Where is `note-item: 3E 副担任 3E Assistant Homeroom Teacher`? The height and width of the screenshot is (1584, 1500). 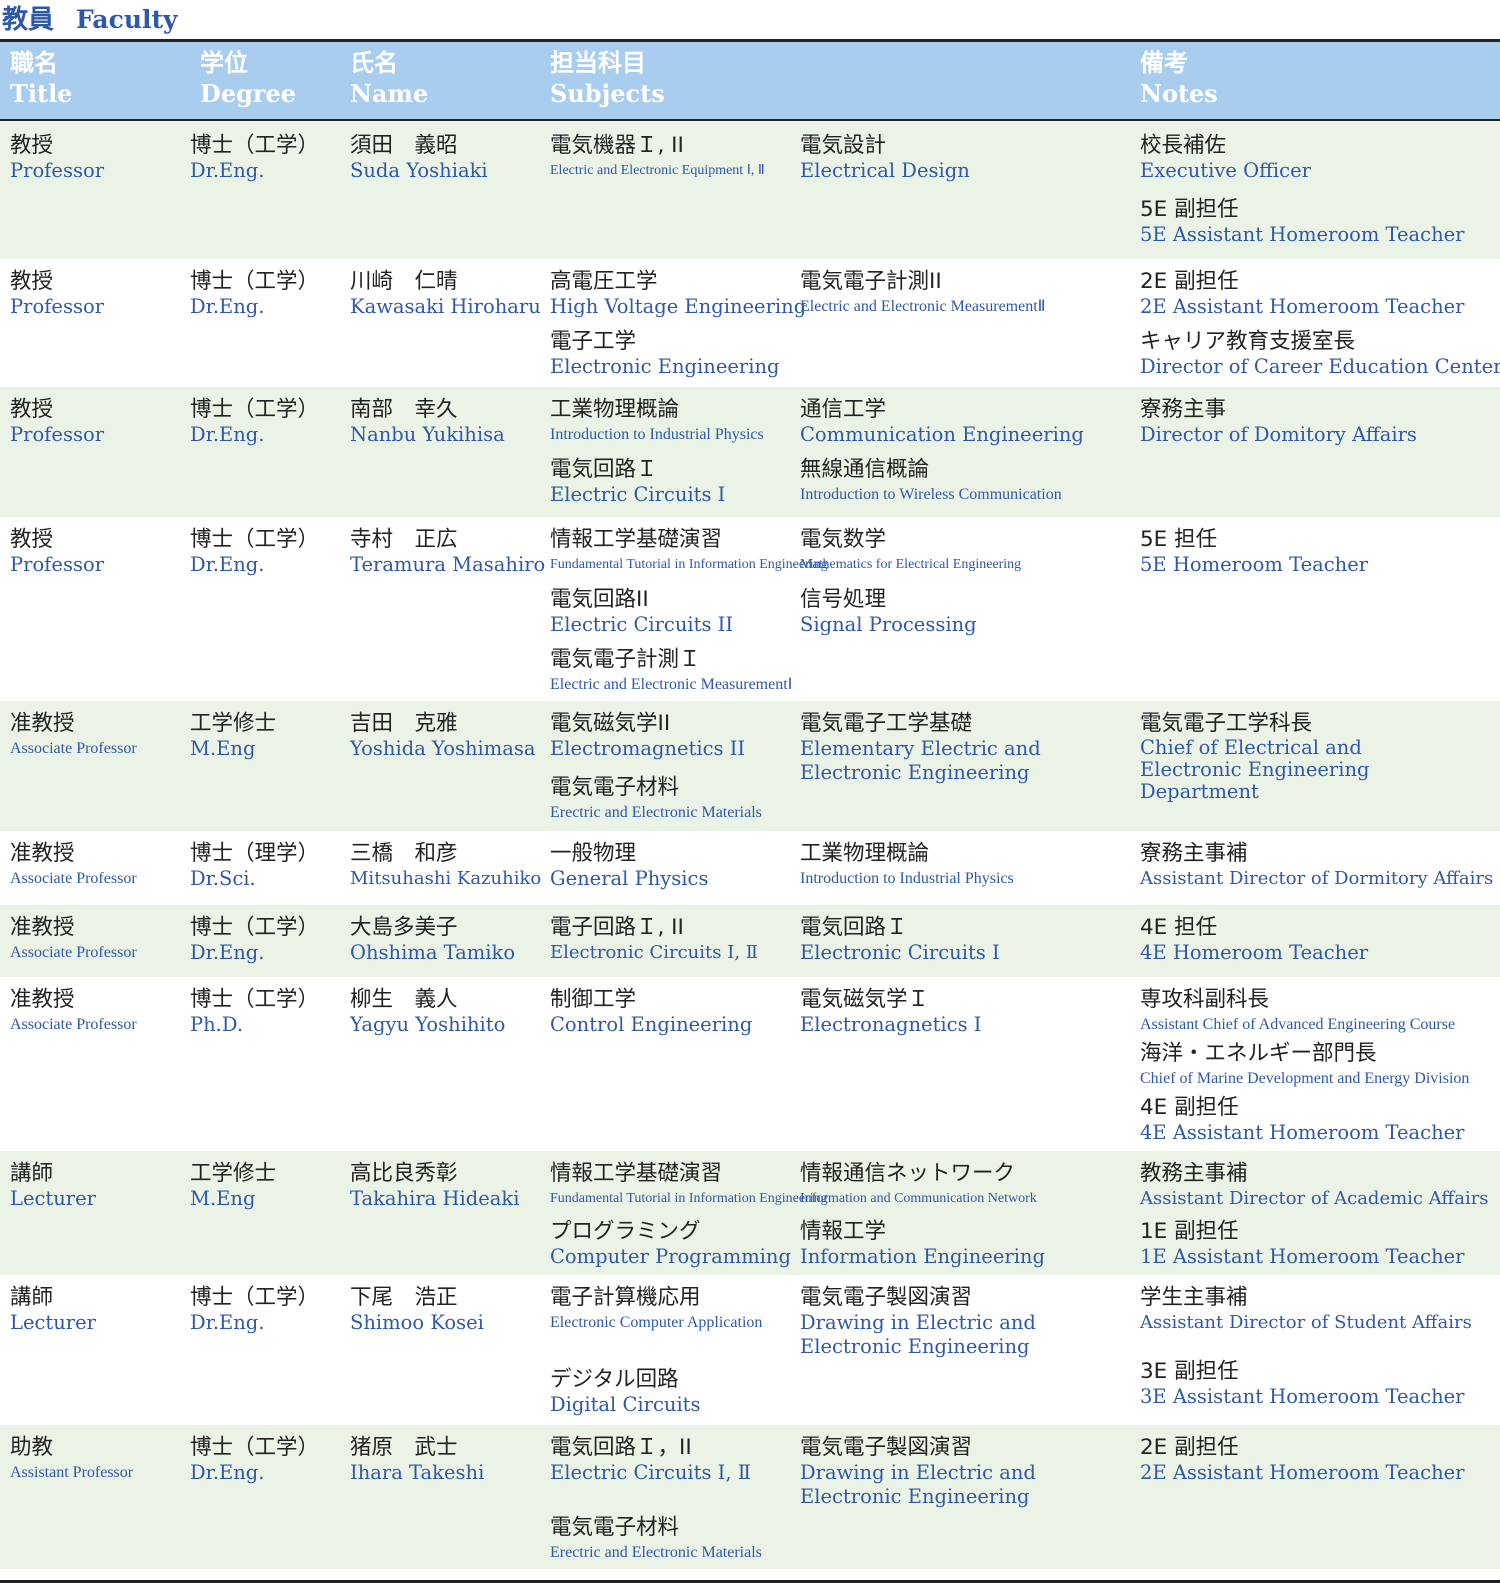 note-item: 3E 副担任 3E Assistant Homeroom Teacher is located at coordinates (1302, 1383).